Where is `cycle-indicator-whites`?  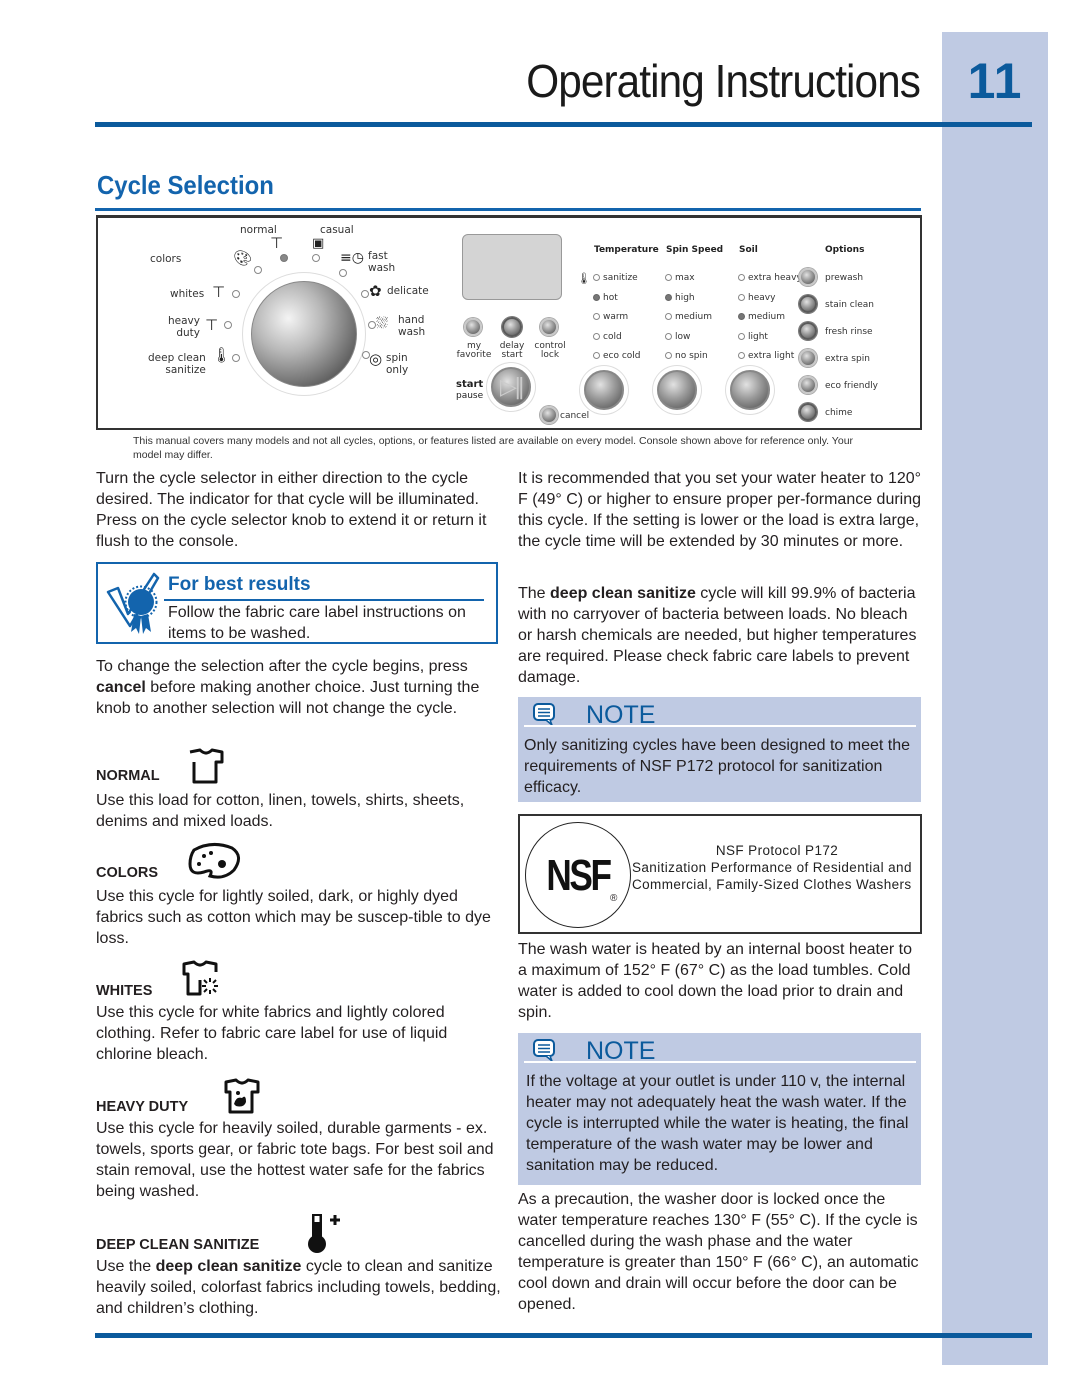
cycle-indicator-whites is located at coordinates (236, 294).